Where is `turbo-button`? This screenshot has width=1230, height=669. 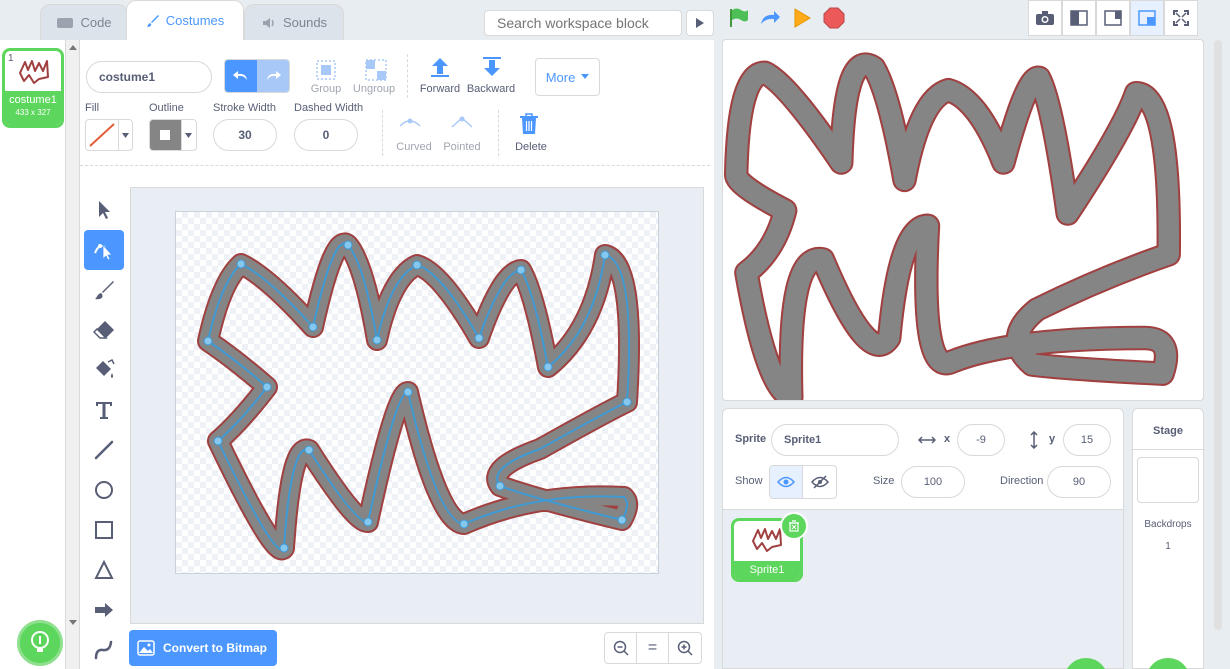
turbo-button is located at coordinates (770, 18).